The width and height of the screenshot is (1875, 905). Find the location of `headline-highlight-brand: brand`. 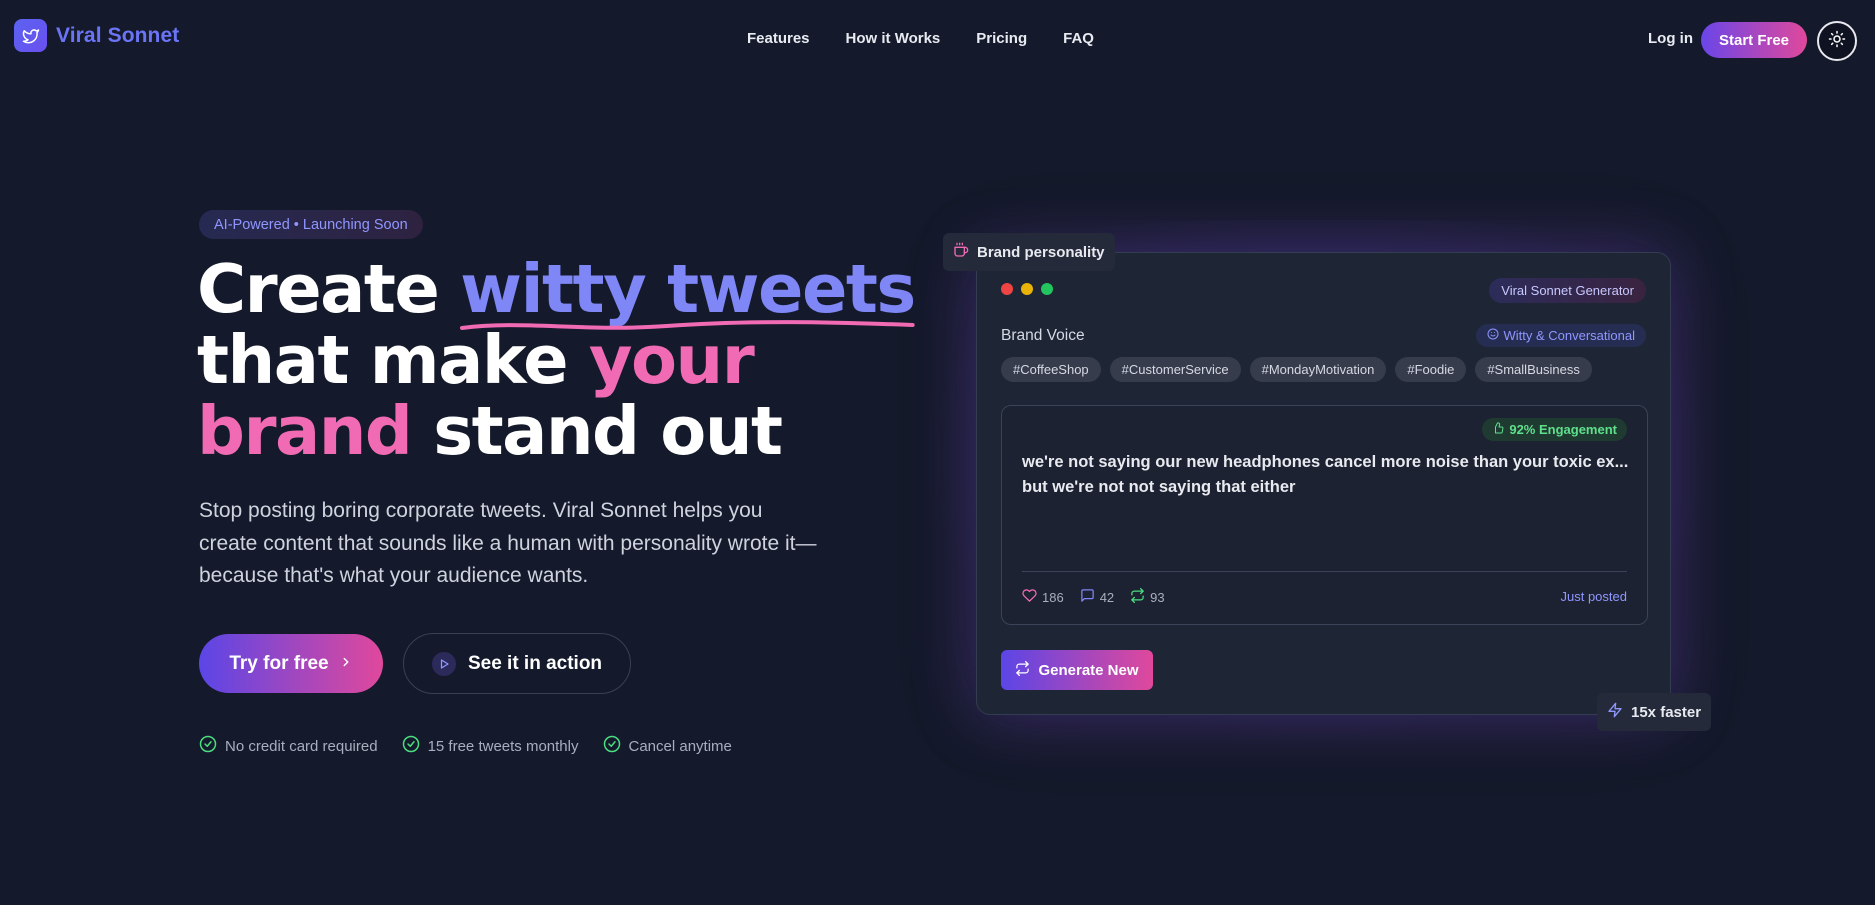

headline-highlight-brand: brand is located at coordinates (305, 431).